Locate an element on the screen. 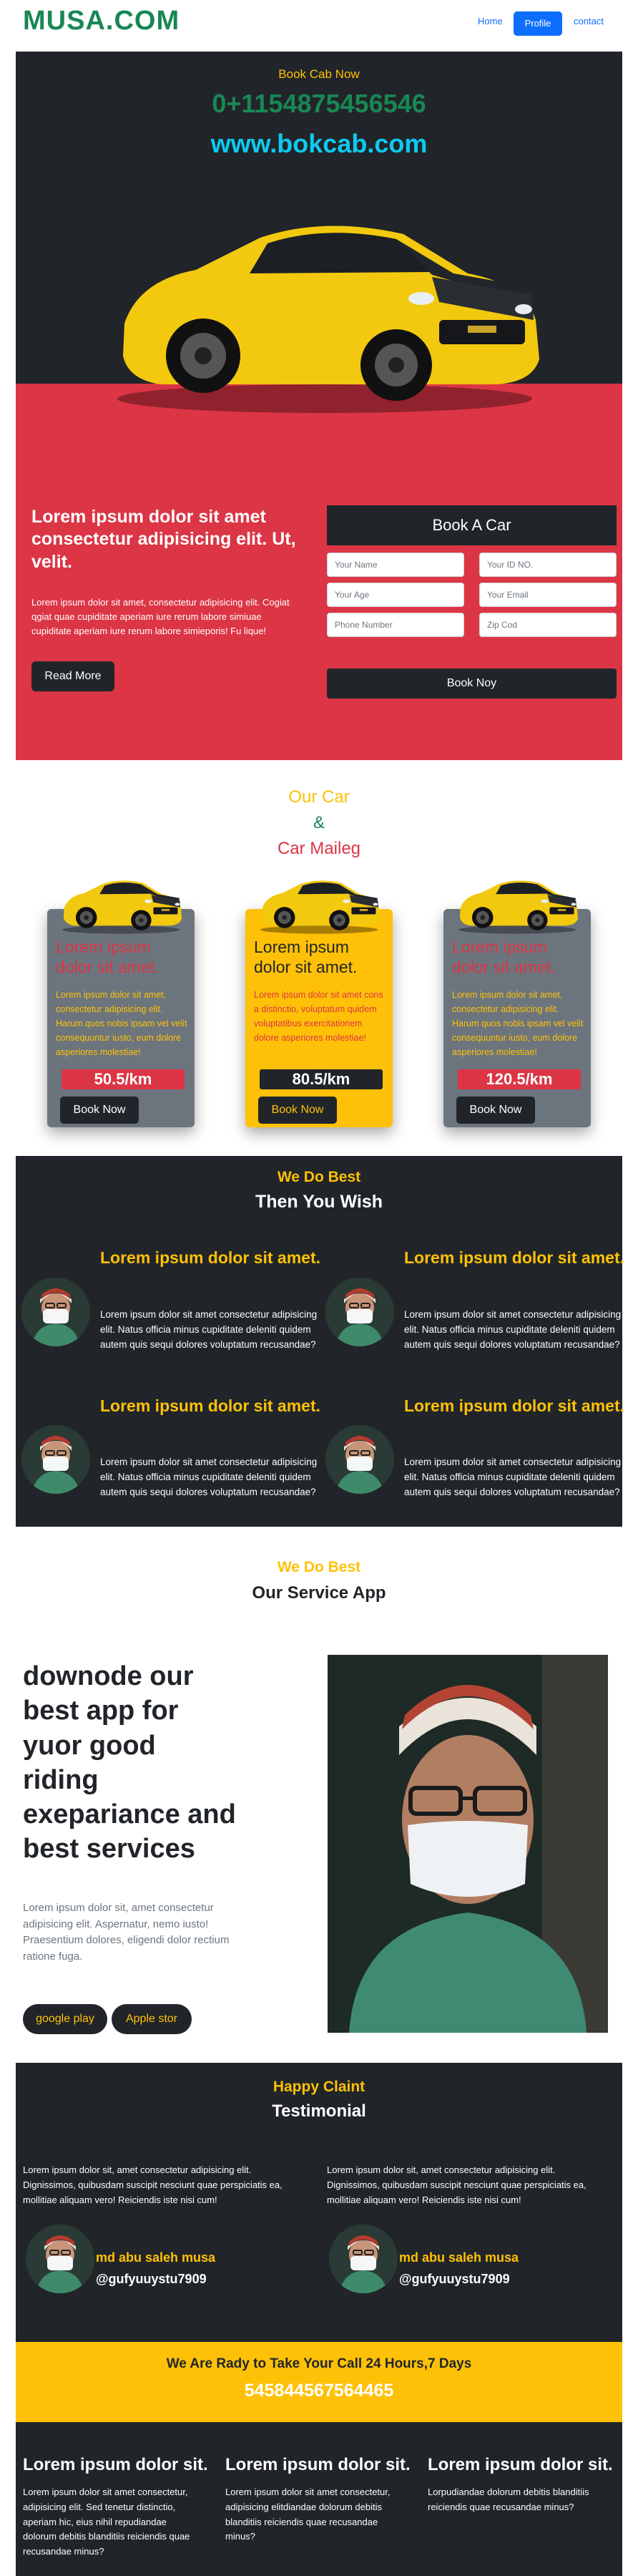 The image size is (638, 2576). navbar: MUSA.COM Home Profile contact is located at coordinates (319, 23).